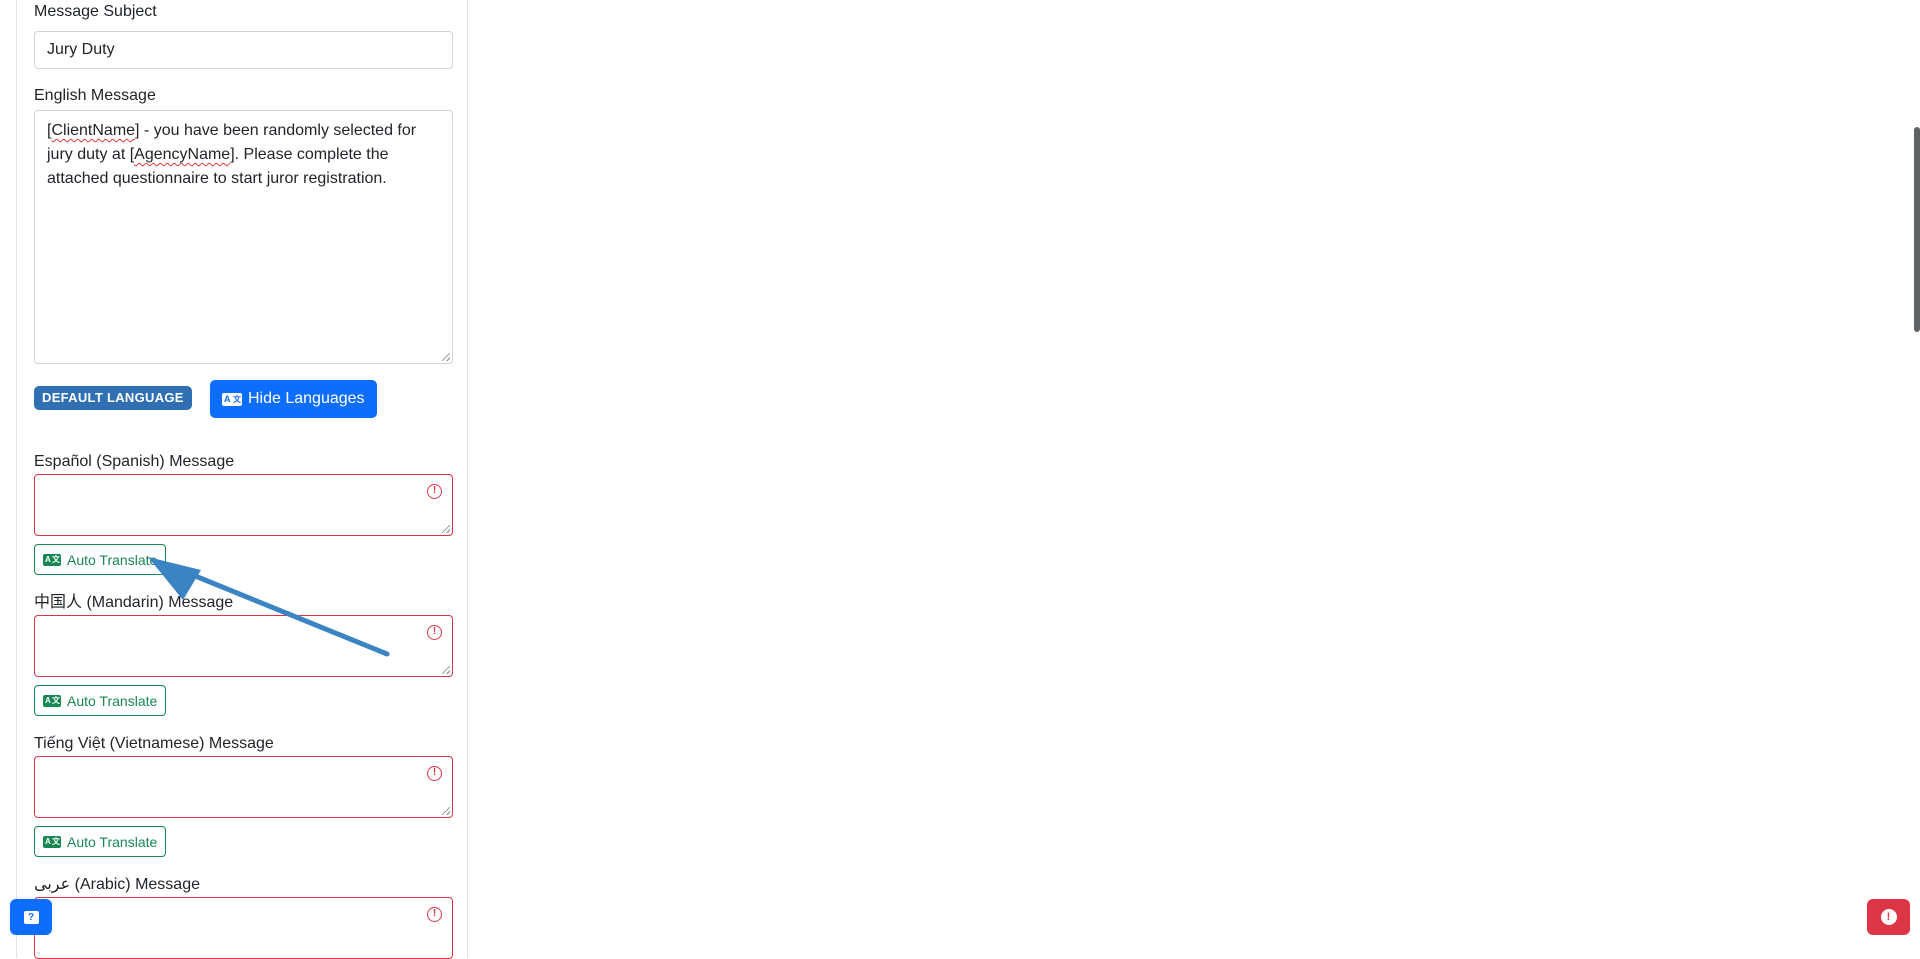 The height and width of the screenshot is (959, 1920). What do you see at coordinates (1917, 229) in the screenshot?
I see `scrollbar-thumb` at bounding box center [1917, 229].